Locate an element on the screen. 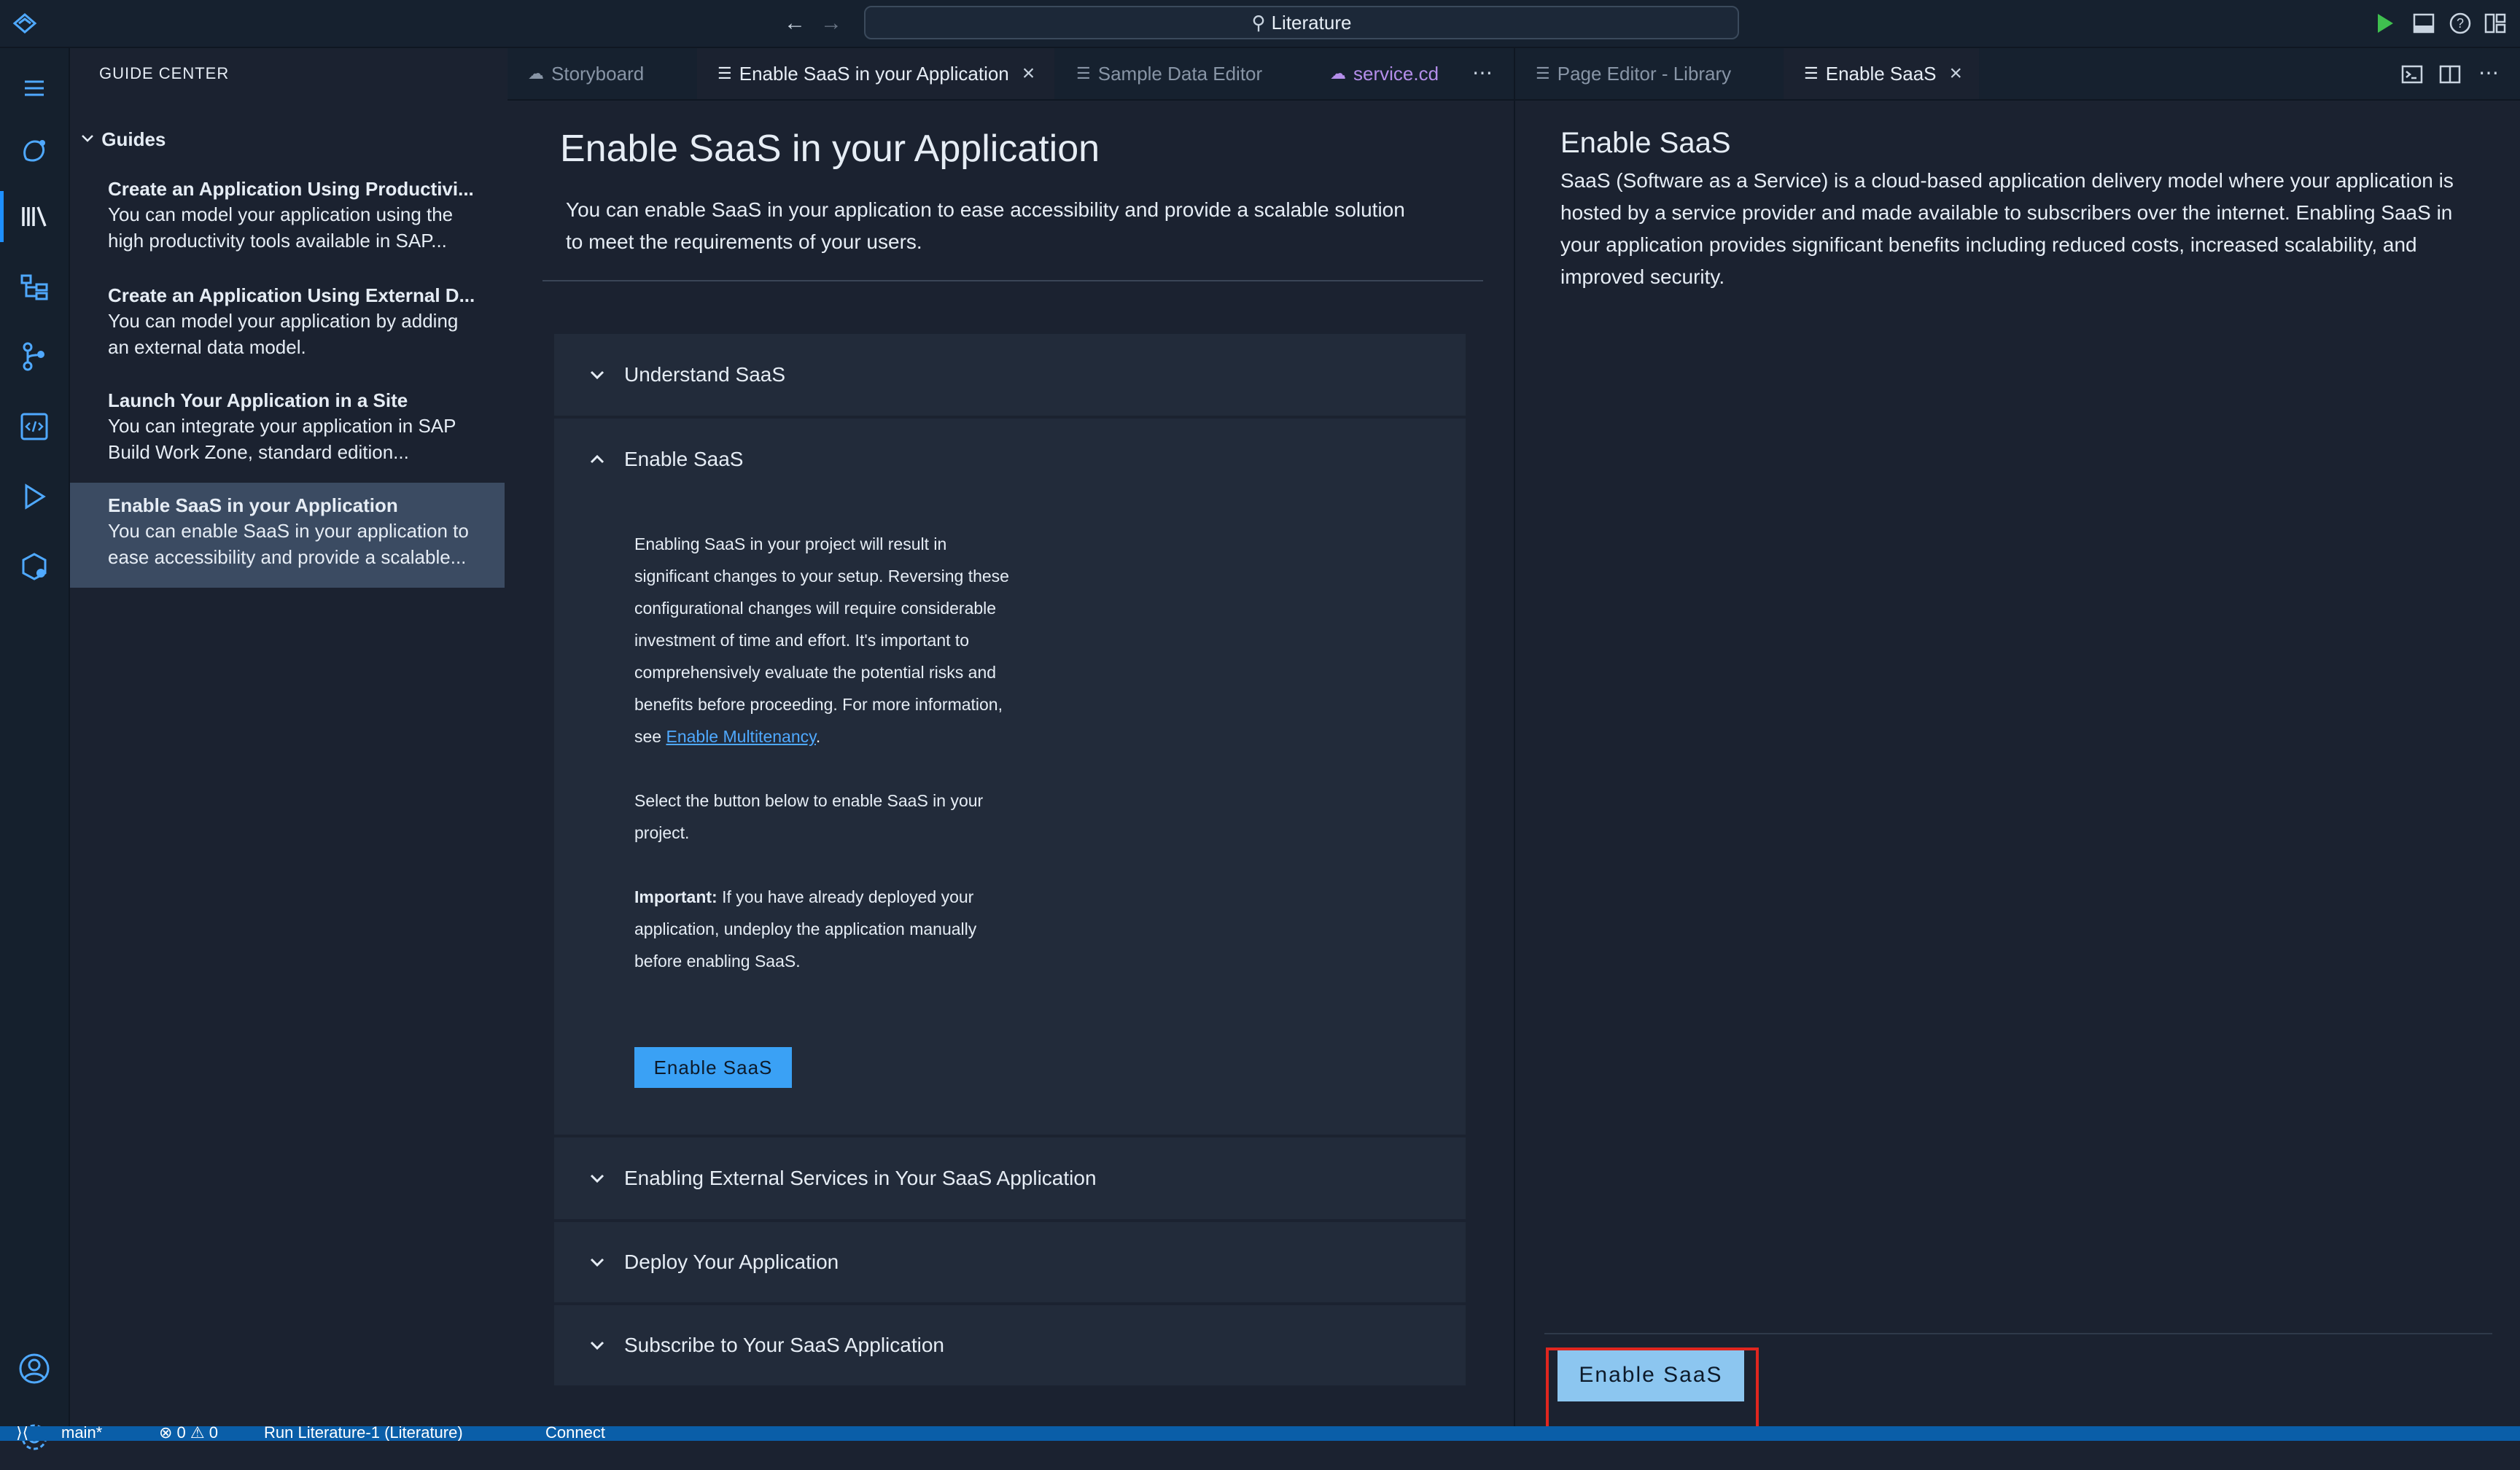 Image resolution: width=2520 pixels, height=1470 pixels. guide-item-desc: You can model your application by adding is located at coordinates (283, 321).